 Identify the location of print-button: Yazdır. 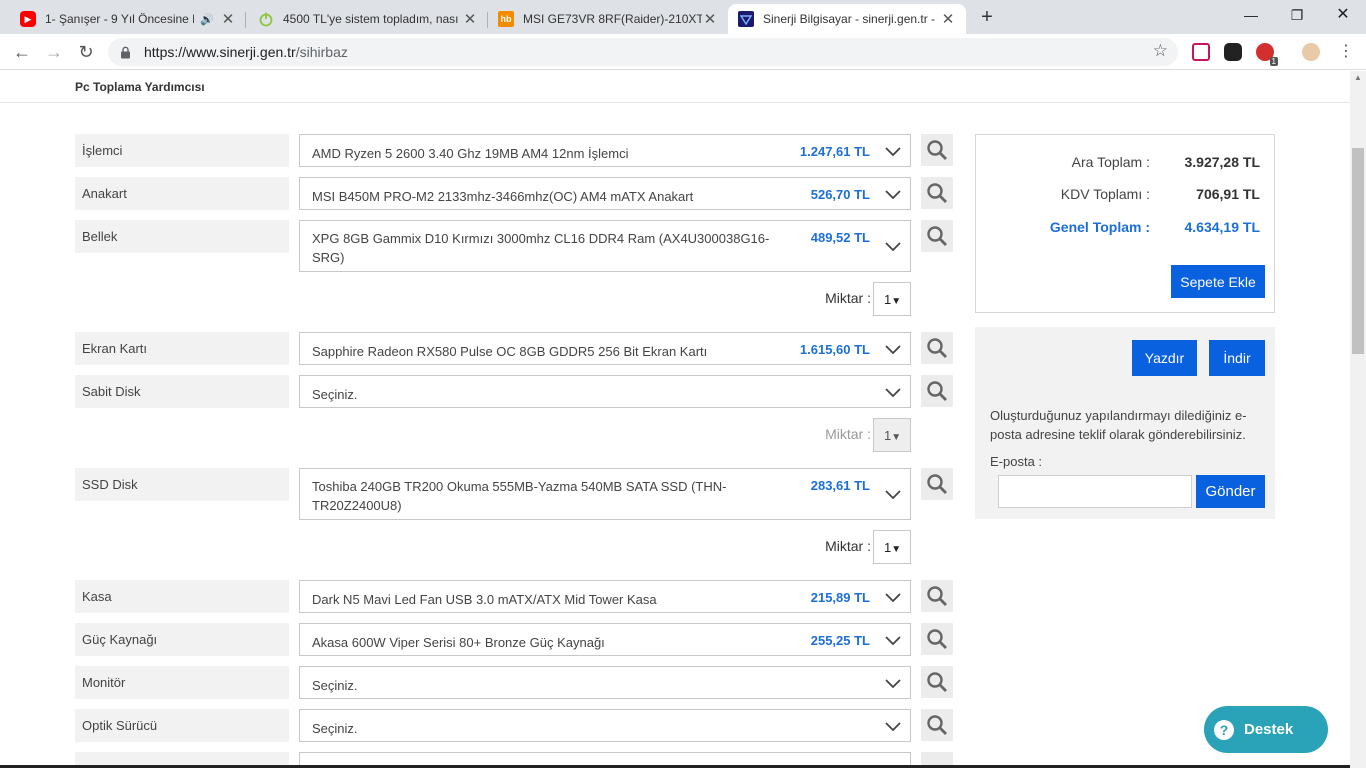
(1164, 358).